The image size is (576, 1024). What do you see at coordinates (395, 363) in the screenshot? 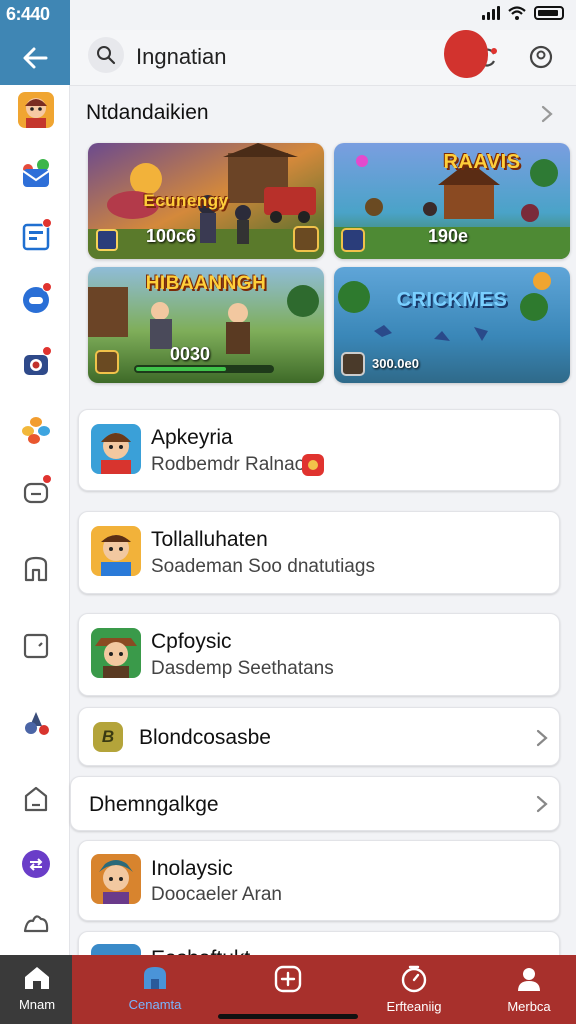
I see `game-count: 300.0e0` at bounding box center [395, 363].